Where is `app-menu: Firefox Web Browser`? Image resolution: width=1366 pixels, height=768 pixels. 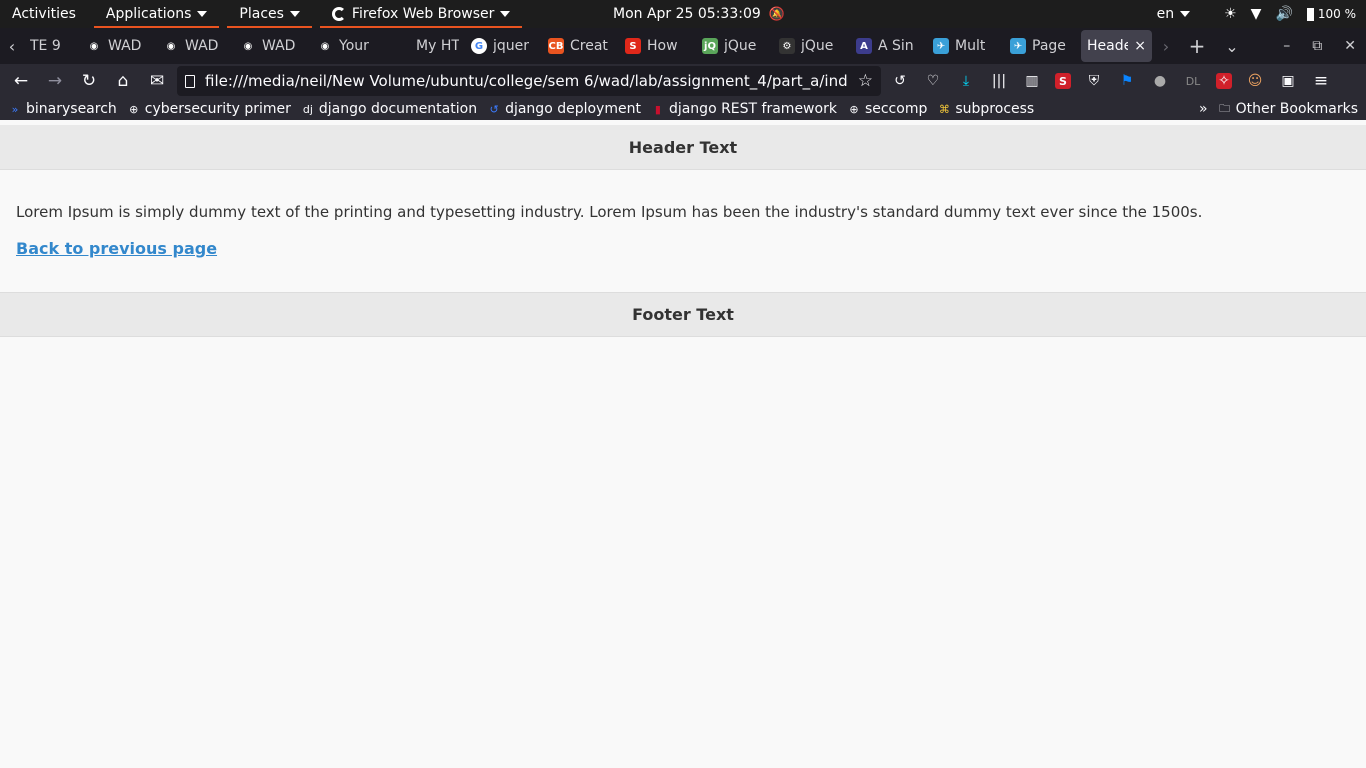
app-menu: Firefox Web Browser is located at coordinates (421, 14).